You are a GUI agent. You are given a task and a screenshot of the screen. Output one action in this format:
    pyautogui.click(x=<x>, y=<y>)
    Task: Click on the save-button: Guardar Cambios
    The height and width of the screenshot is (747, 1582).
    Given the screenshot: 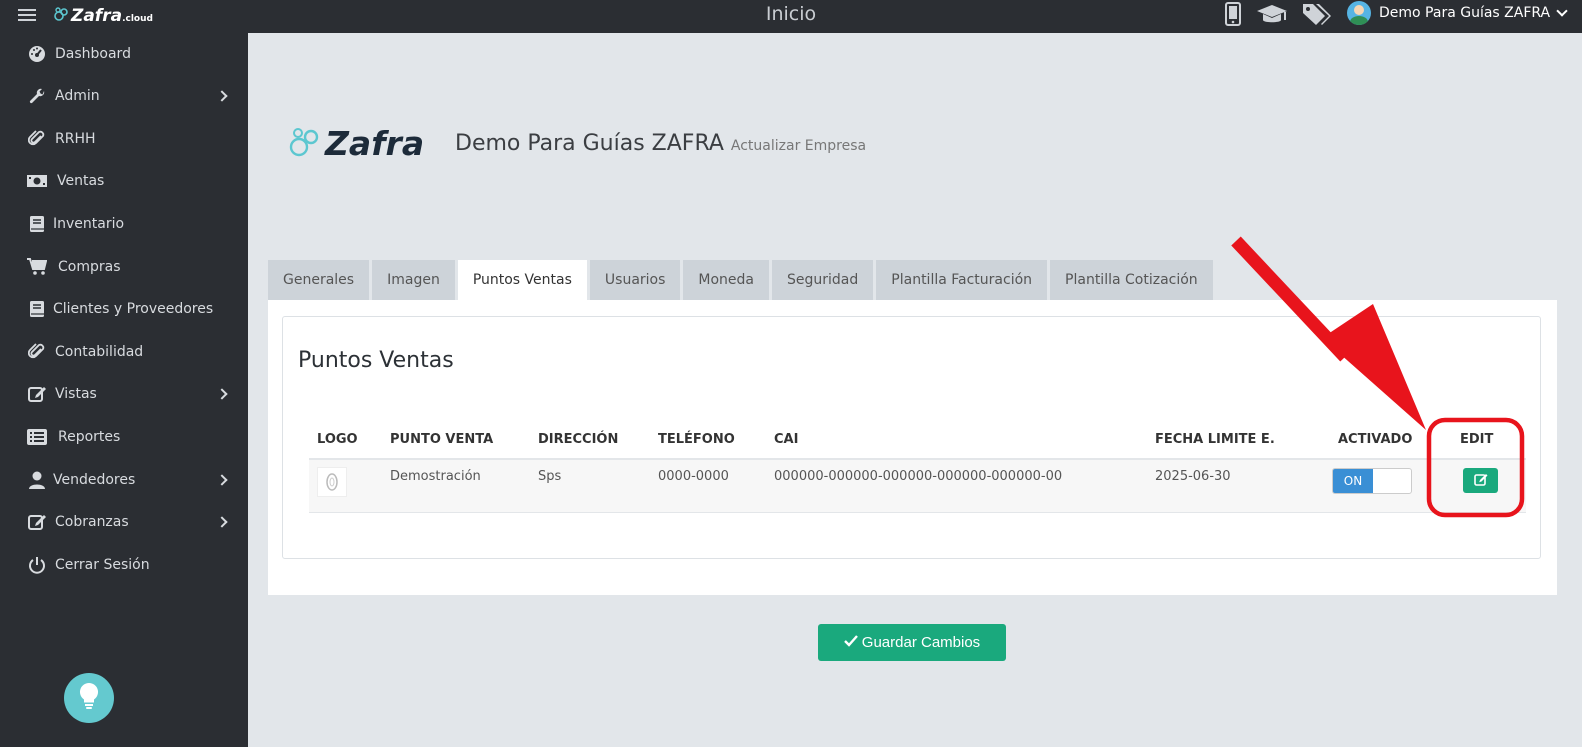 What is the action you would take?
    pyautogui.click(x=912, y=642)
    